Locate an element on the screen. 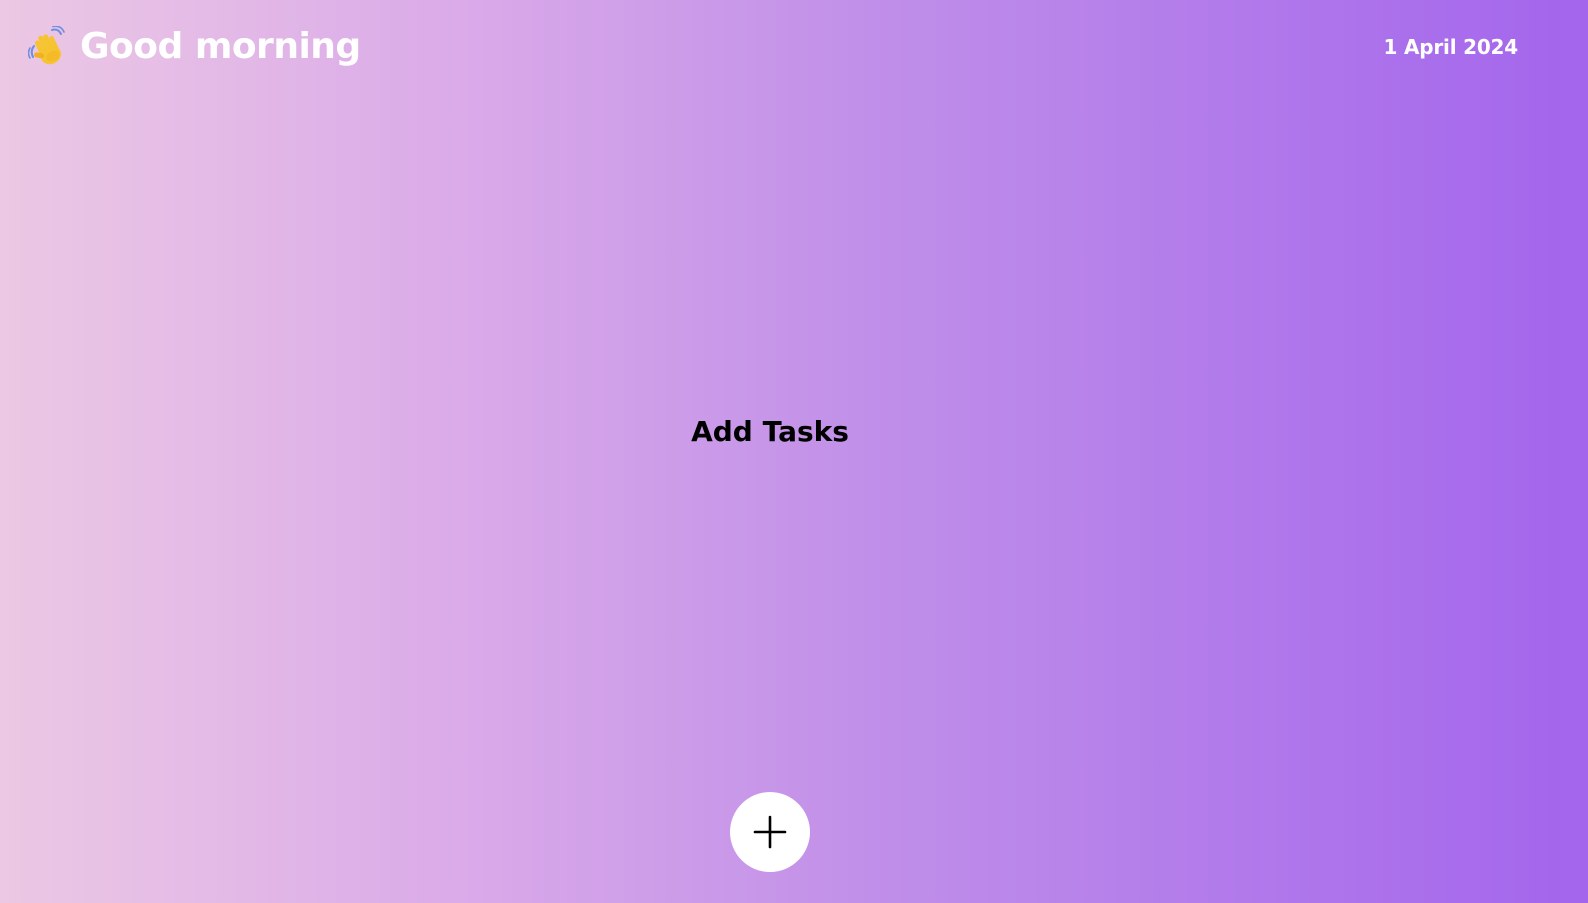 This screenshot has height=903, width=1588. empty-state-message: Add Tasks is located at coordinates (770, 431).